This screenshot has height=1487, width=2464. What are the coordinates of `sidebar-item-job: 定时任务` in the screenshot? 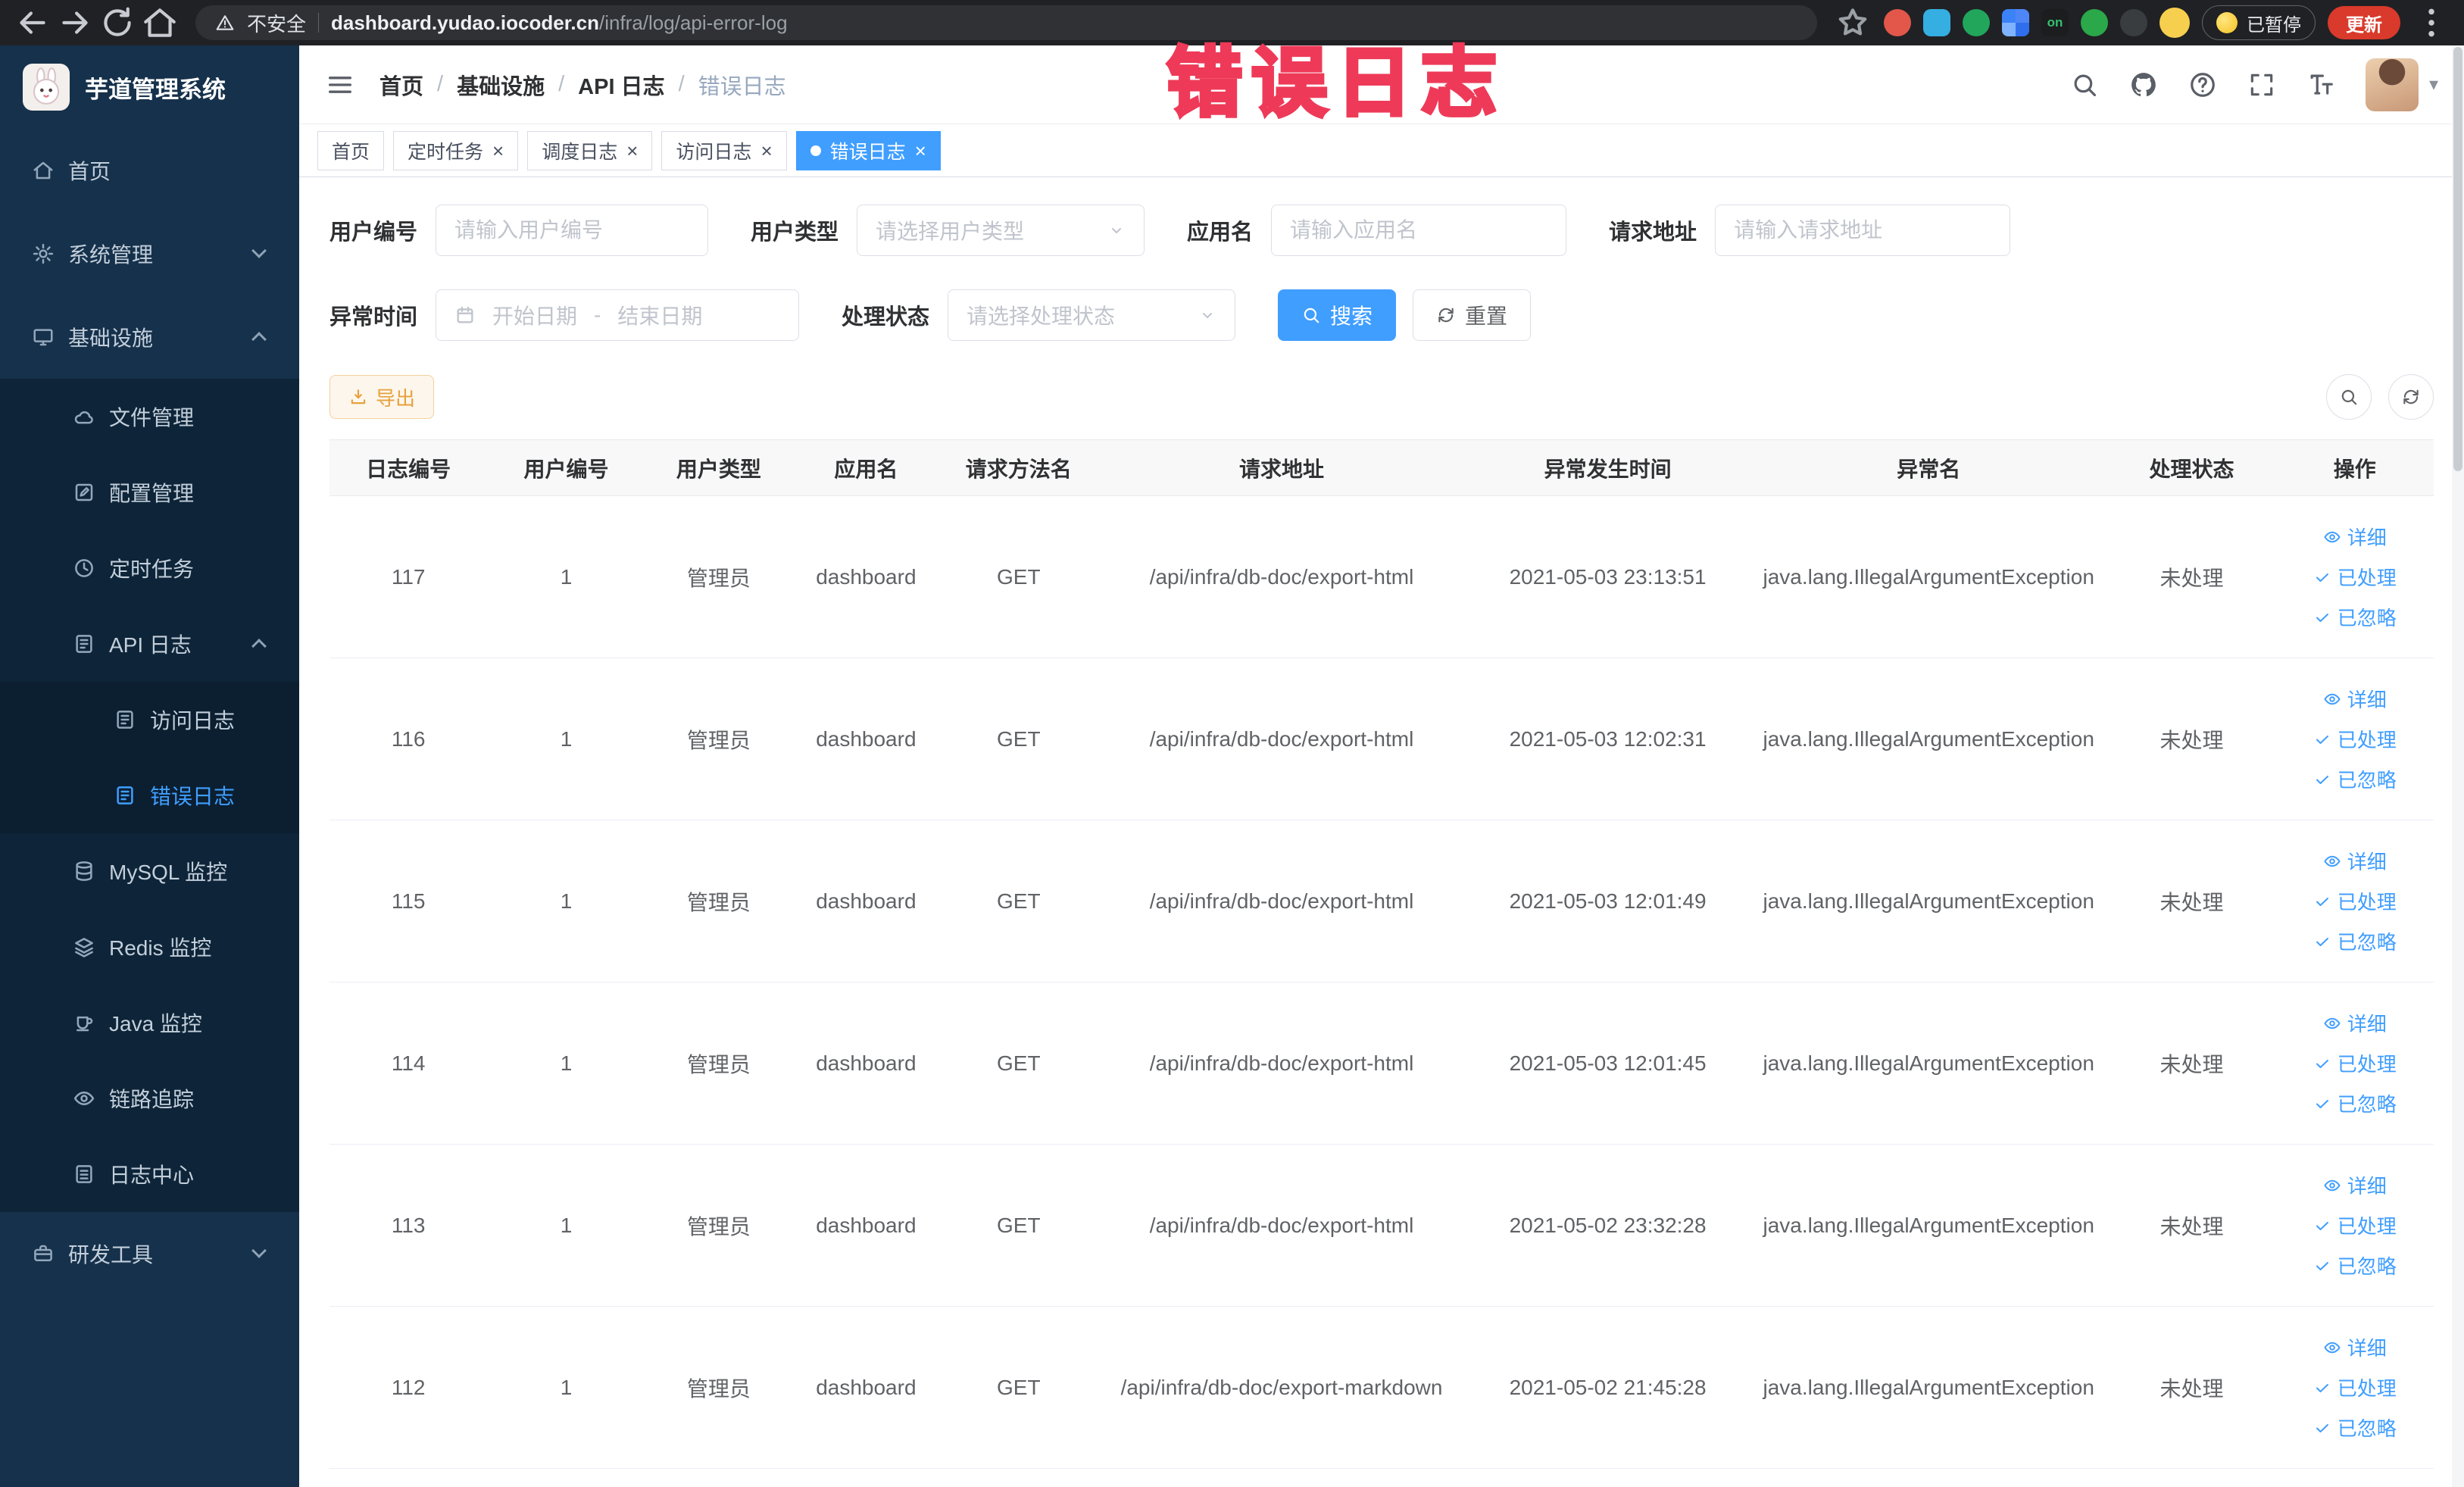 It's located at (149, 568).